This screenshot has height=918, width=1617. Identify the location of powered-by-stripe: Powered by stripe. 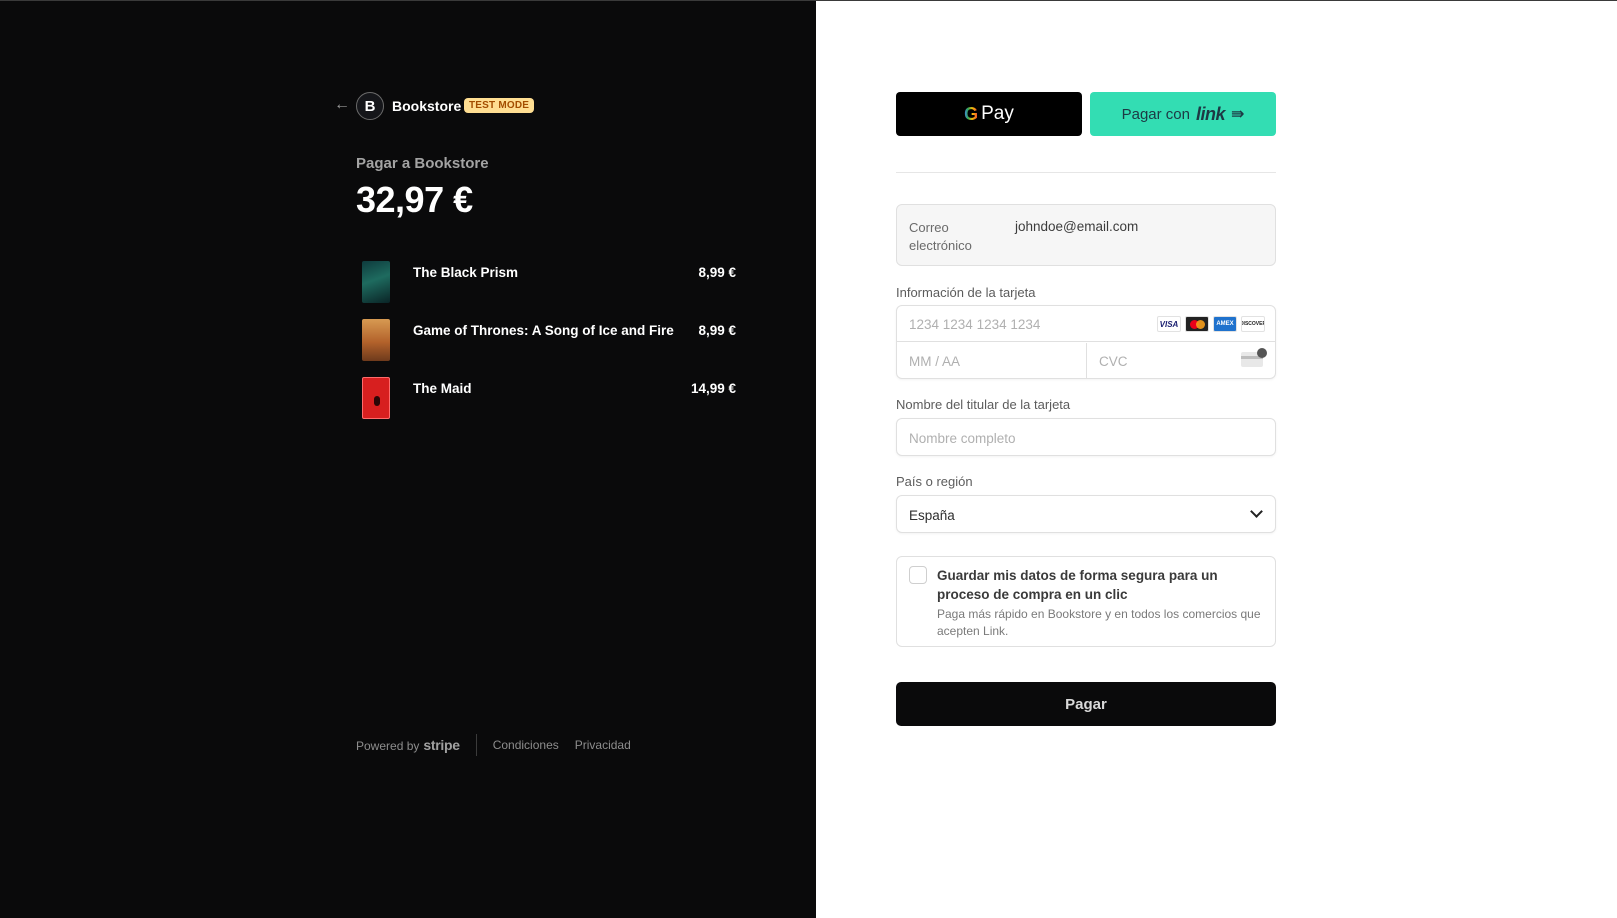
(408, 745).